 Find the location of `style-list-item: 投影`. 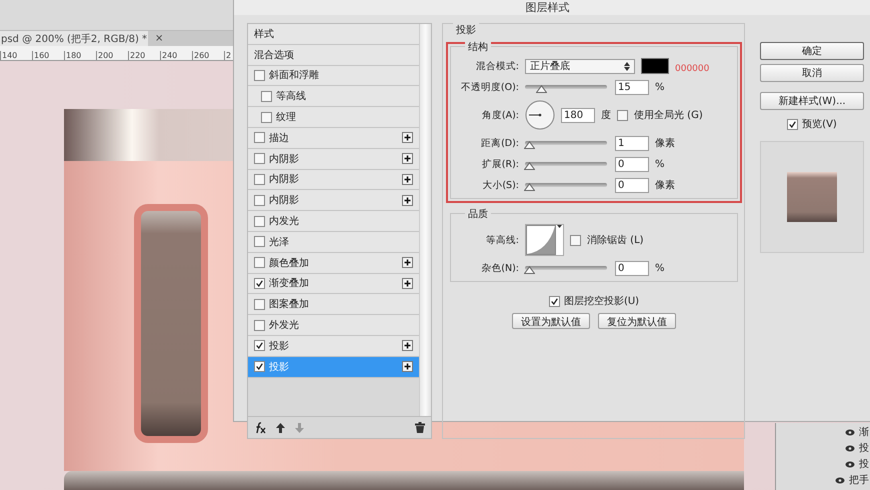

style-list-item: 投影 is located at coordinates (333, 346).